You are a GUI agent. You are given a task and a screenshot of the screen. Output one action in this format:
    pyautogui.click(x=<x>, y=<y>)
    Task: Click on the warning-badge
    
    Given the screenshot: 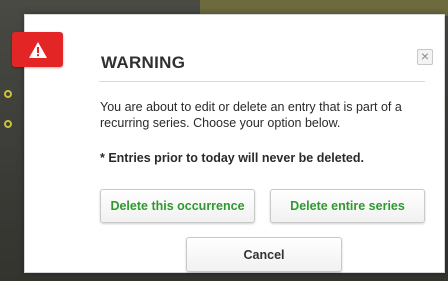 What is the action you would take?
    pyautogui.click(x=37, y=49)
    